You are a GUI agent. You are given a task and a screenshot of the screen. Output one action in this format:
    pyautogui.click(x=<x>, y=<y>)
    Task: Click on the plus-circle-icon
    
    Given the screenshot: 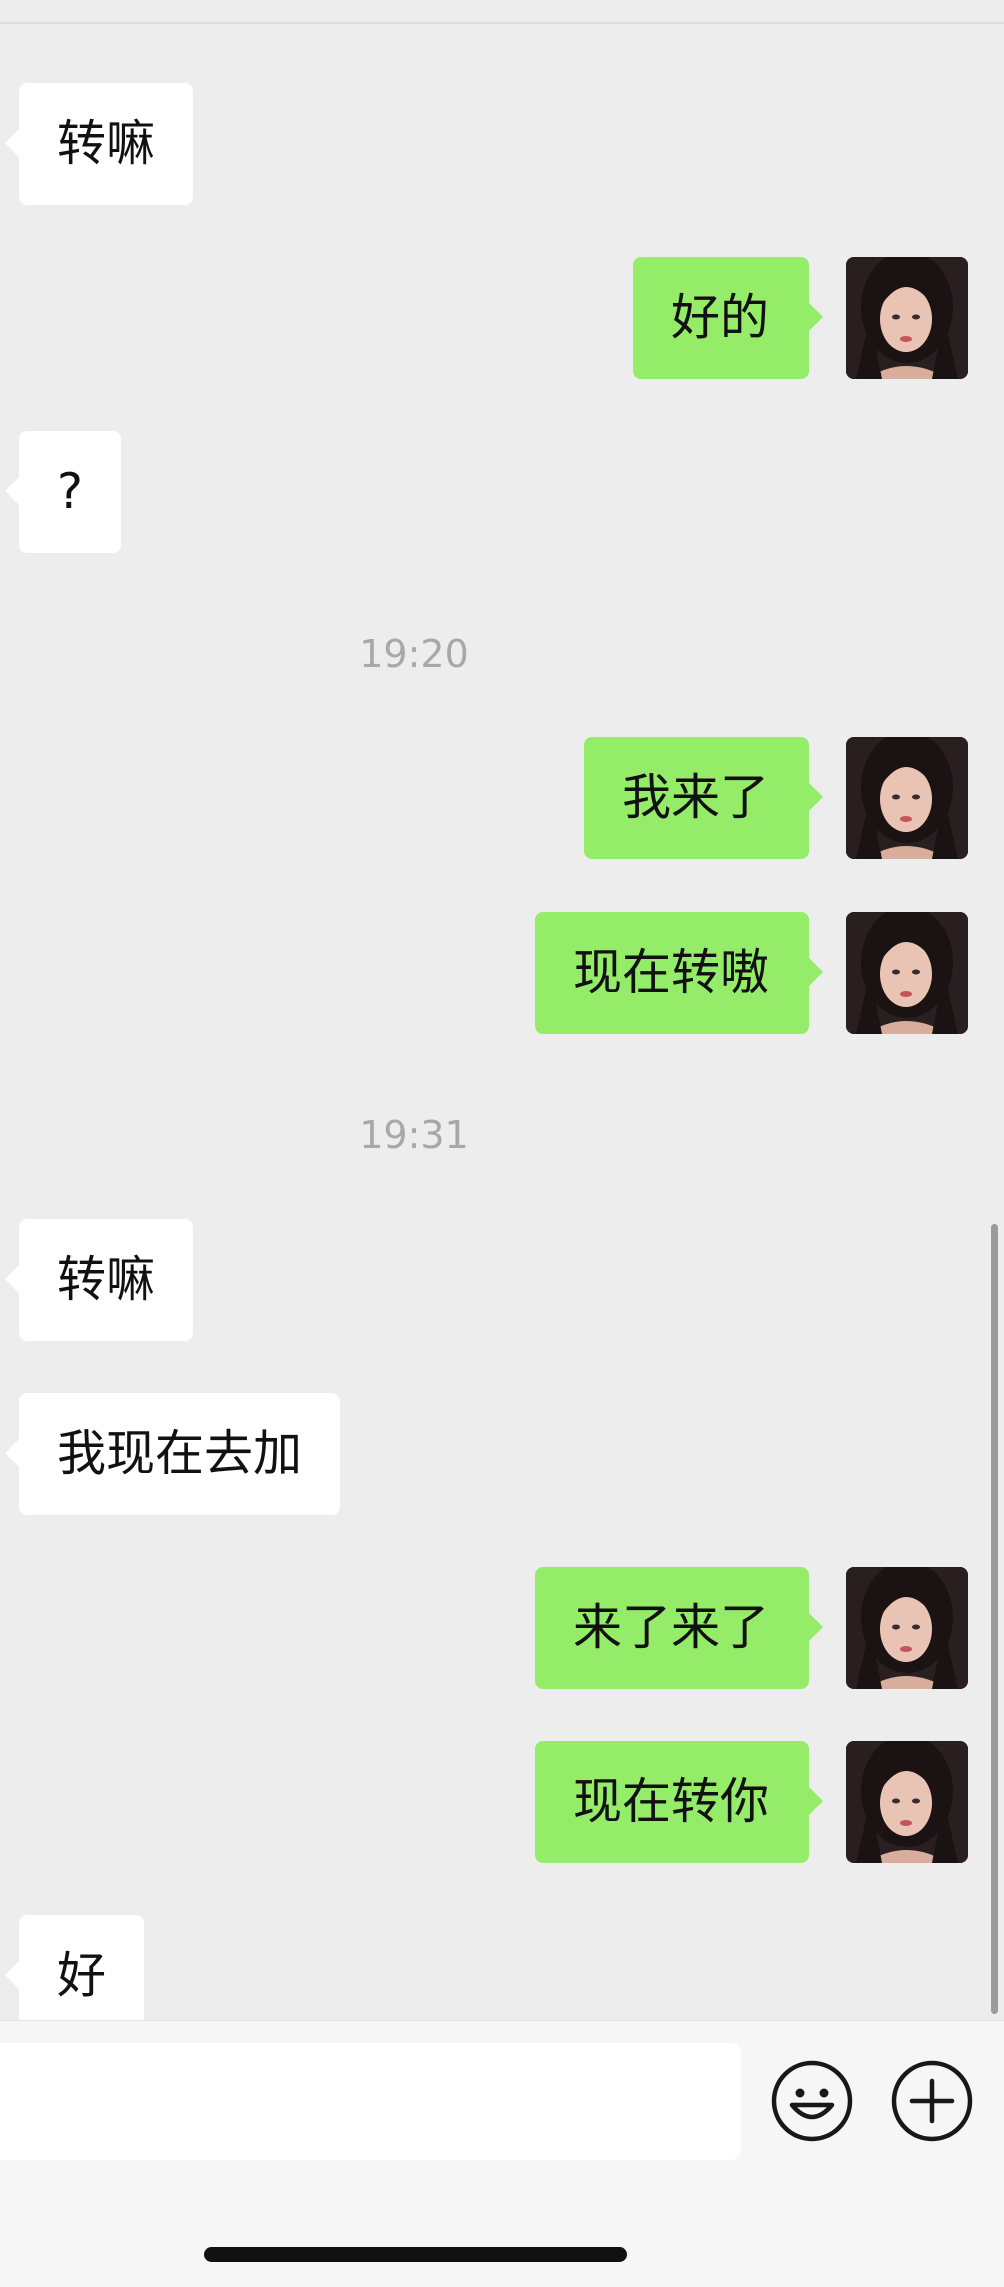 What is the action you would take?
    pyautogui.click(x=932, y=2101)
    